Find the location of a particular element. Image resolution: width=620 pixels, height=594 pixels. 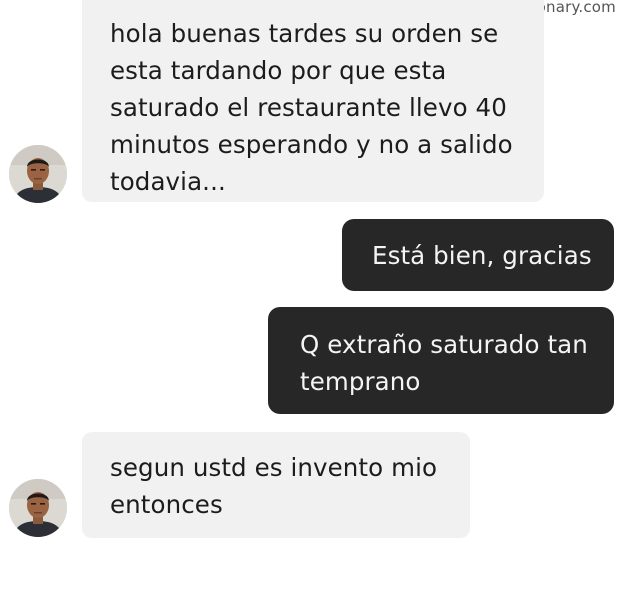

message-bubble-outgoing: Está bien, gracias is located at coordinates (478, 255).